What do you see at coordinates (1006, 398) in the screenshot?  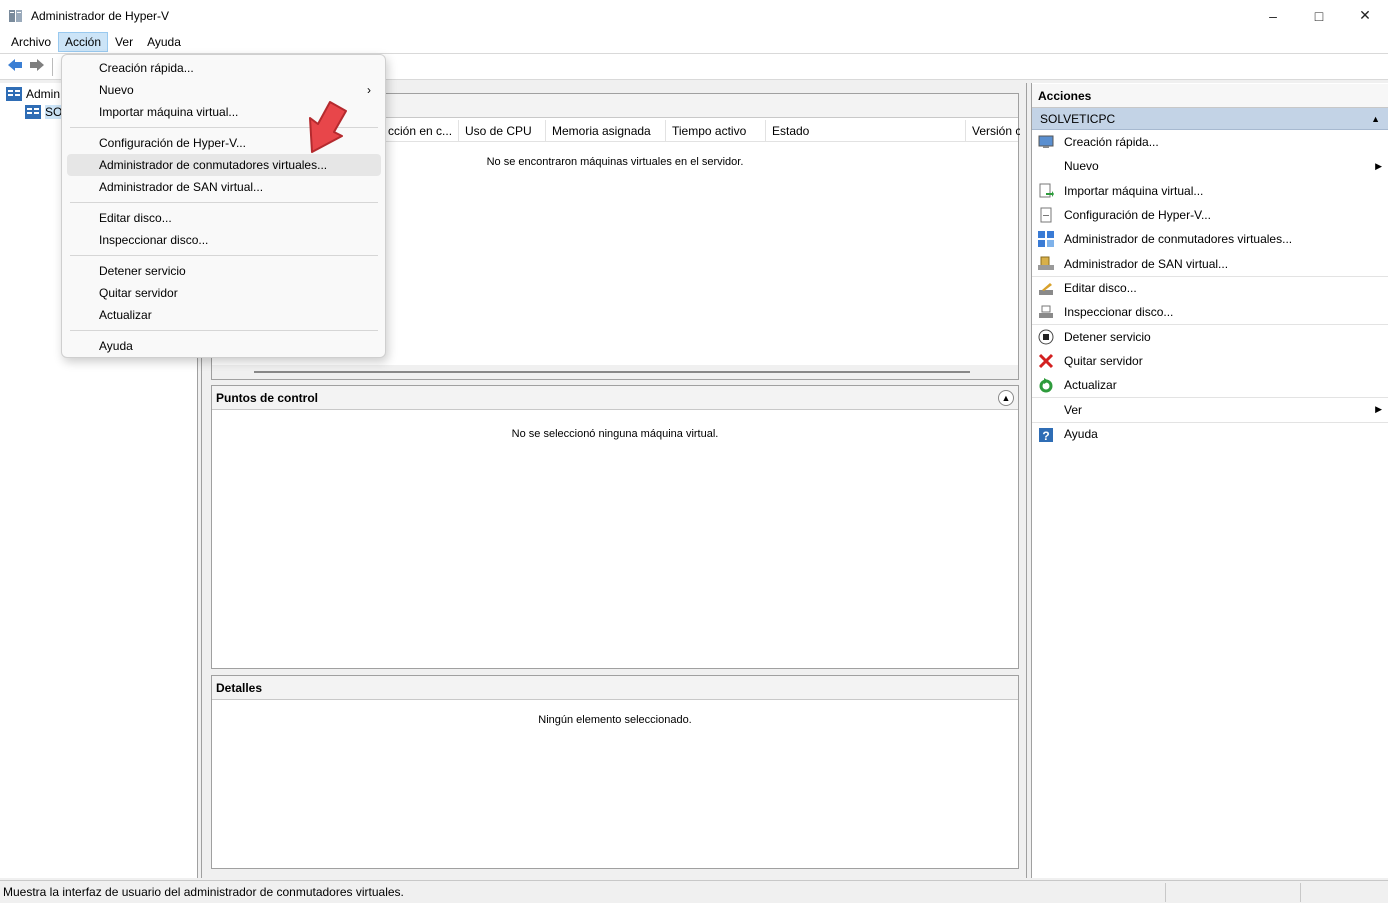 I see `collapse-up-icon: ▲` at bounding box center [1006, 398].